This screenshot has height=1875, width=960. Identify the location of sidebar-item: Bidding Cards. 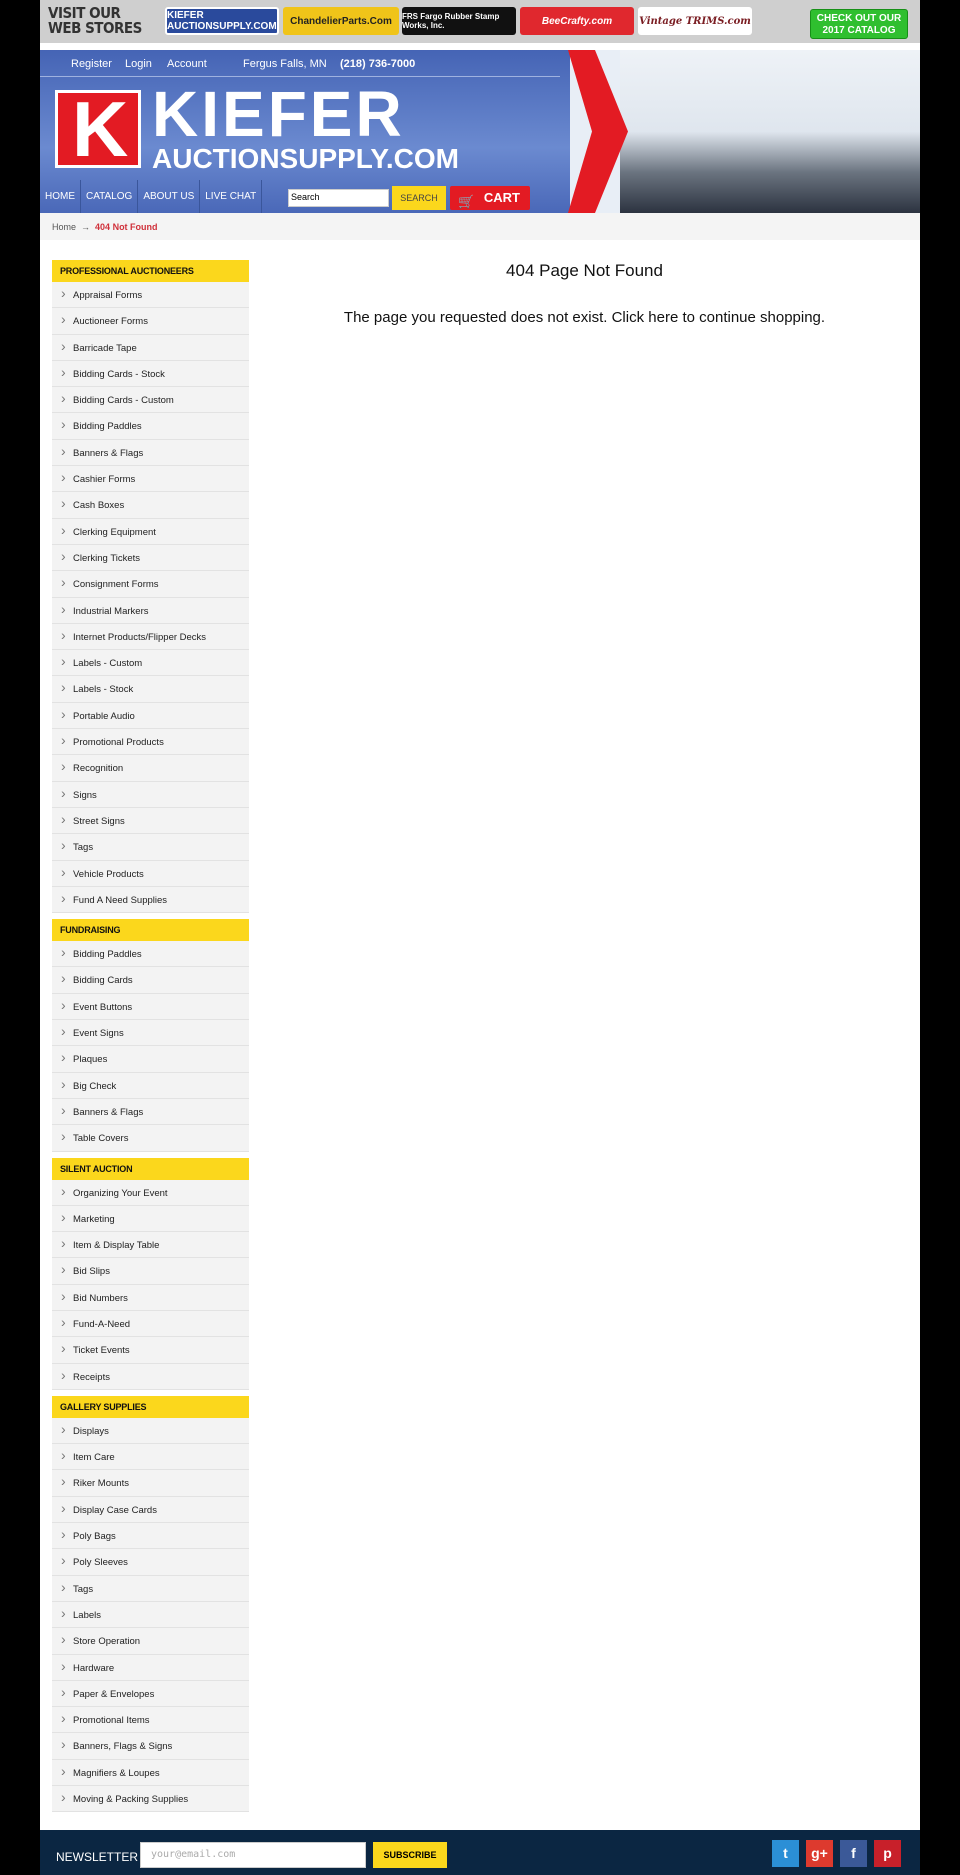
(150, 980).